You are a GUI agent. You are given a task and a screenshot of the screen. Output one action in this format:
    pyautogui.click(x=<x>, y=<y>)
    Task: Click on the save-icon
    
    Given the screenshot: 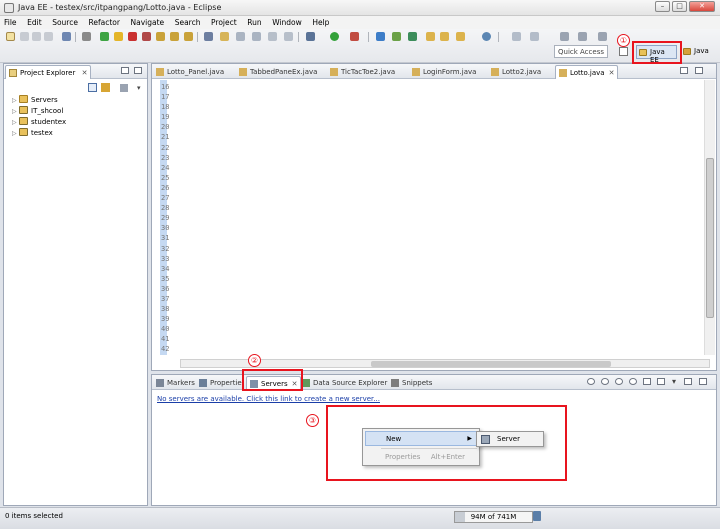 What is the action you would take?
    pyautogui.click(x=24, y=36)
    